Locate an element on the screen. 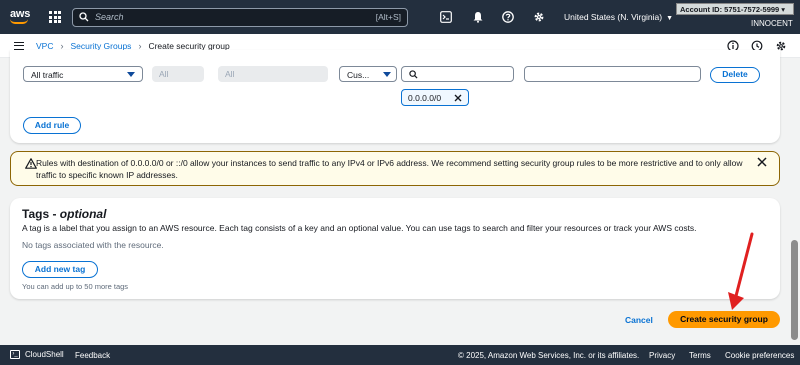  delete-rule-button: Delete is located at coordinates (735, 75).